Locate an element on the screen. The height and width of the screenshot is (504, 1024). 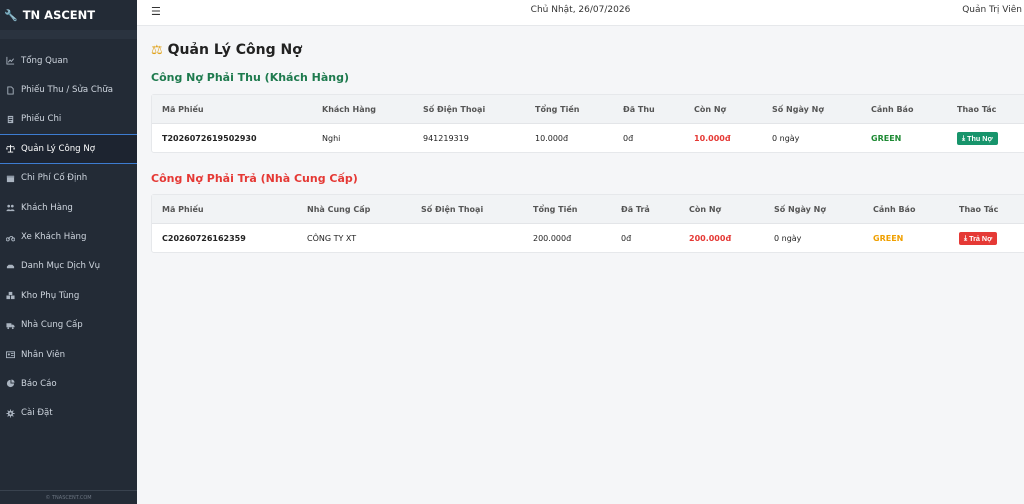
sidebar-item-phieu-thu: Phiếu Thu / Sửa Chữa is located at coordinates (68, 89).